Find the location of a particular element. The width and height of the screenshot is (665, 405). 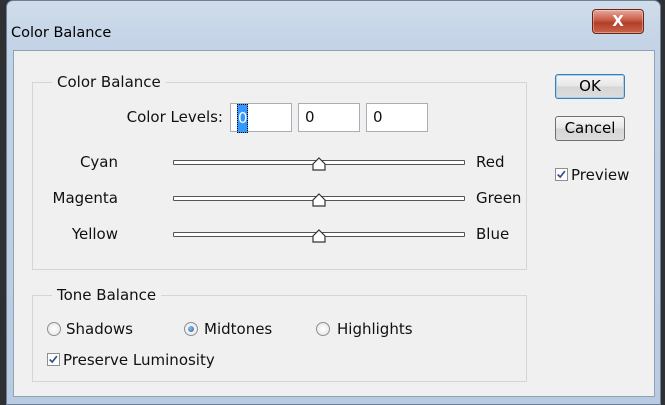

cancel-button-label: Cancel is located at coordinates (590, 128).